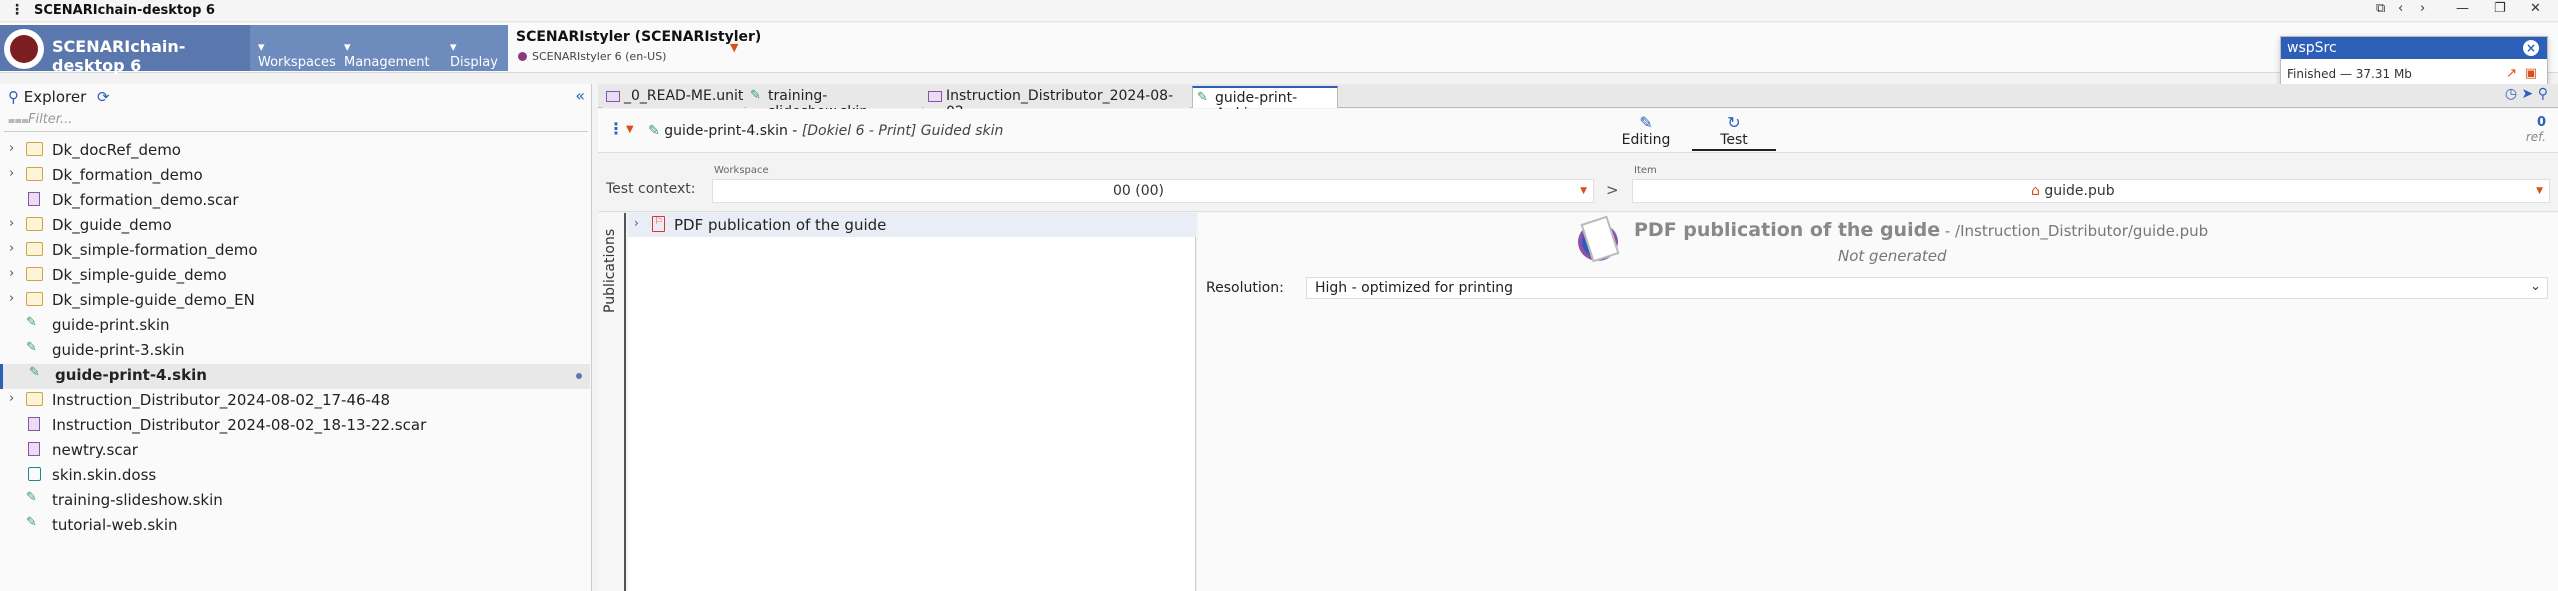  What do you see at coordinates (104, 475) in the screenshot?
I see `tree-item-label: skin.skin.doss` at bounding box center [104, 475].